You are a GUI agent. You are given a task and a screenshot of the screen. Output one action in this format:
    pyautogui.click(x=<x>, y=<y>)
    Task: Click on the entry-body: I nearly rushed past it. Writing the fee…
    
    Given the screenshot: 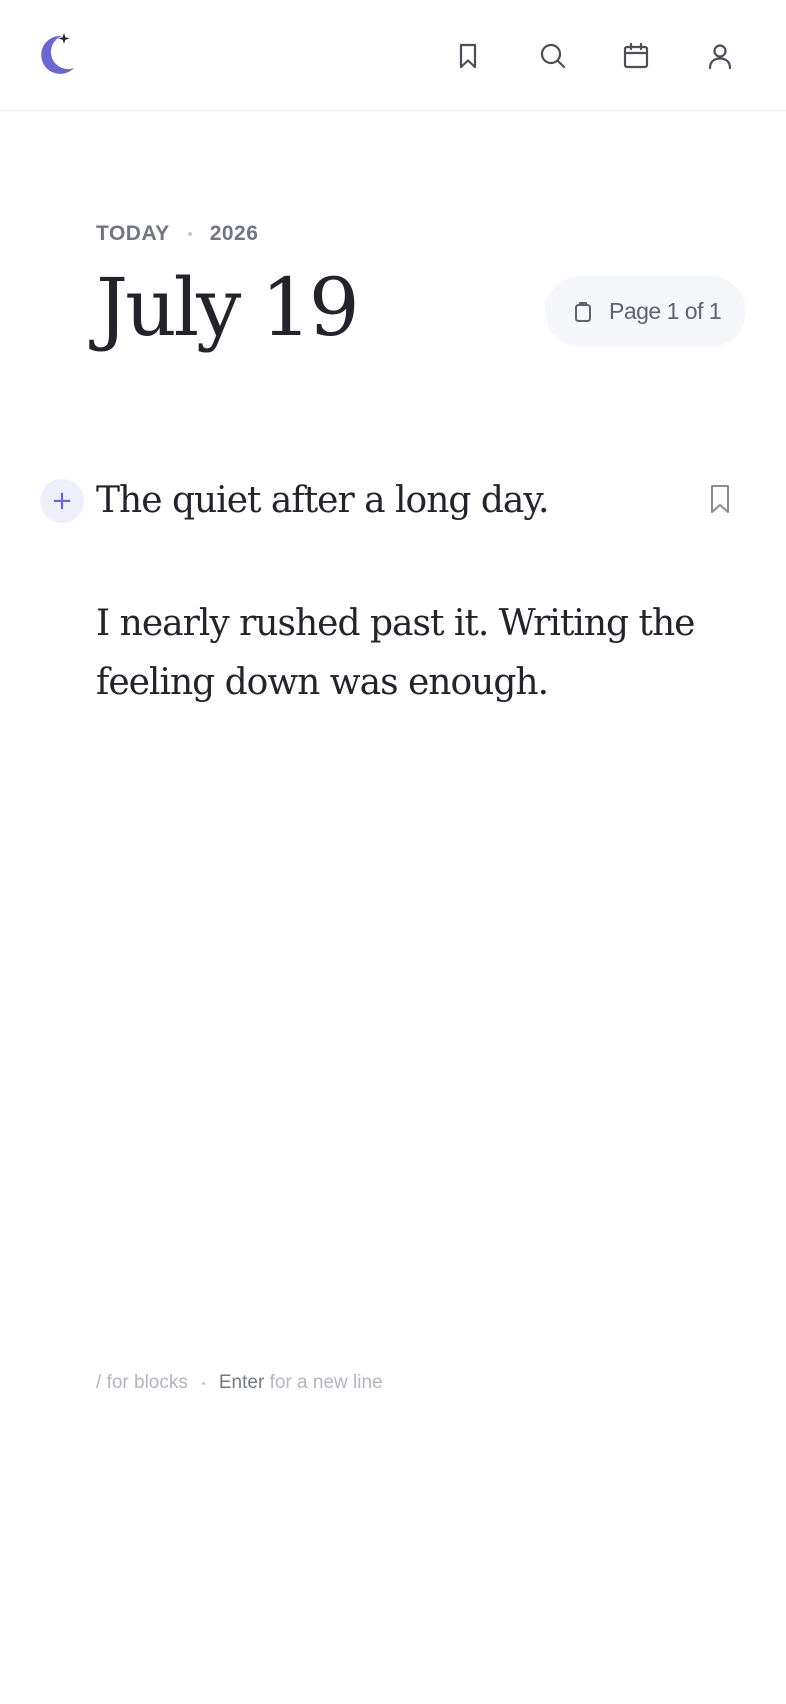 What is the action you would take?
    pyautogui.click(x=396, y=653)
    